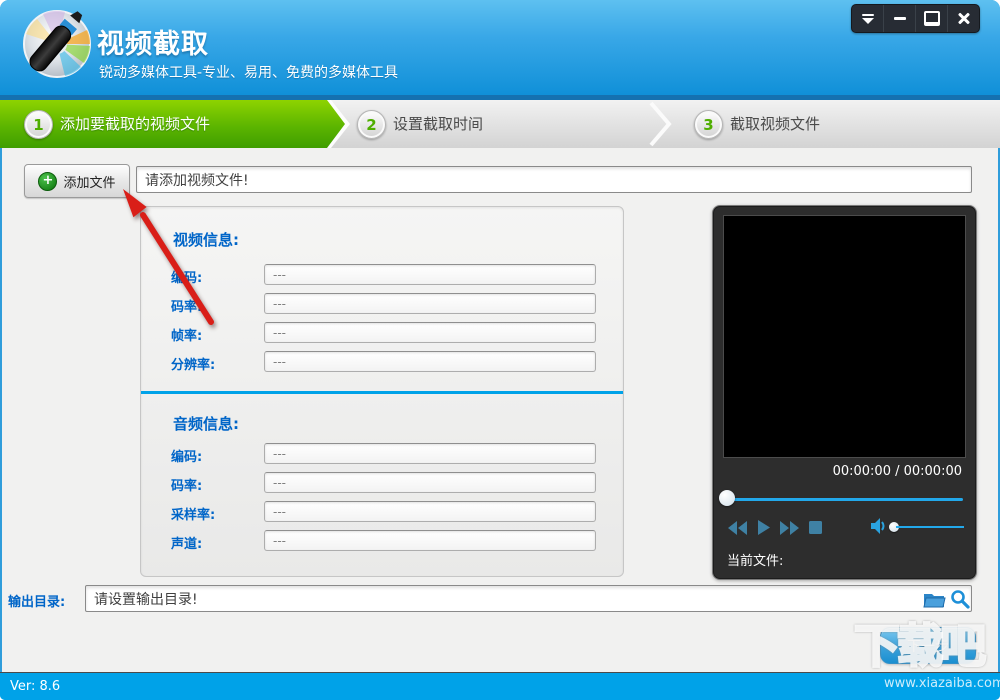  Describe the element at coordinates (187, 457) in the screenshot. I see `audio-codec-label: 编码:` at that location.